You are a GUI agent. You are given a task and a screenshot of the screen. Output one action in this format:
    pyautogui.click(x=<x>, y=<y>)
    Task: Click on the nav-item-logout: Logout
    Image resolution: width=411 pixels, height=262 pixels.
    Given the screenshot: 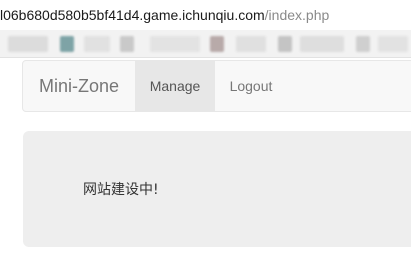 What is the action you would take?
    pyautogui.click(x=251, y=86)
    